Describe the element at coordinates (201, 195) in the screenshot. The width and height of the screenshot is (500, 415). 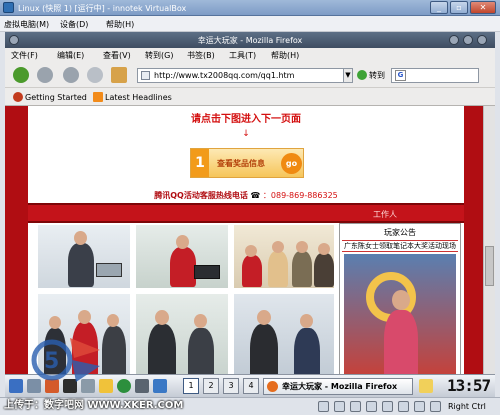
I see `hotline-label: 腾讯QQ活动客服热线电话` at that location.